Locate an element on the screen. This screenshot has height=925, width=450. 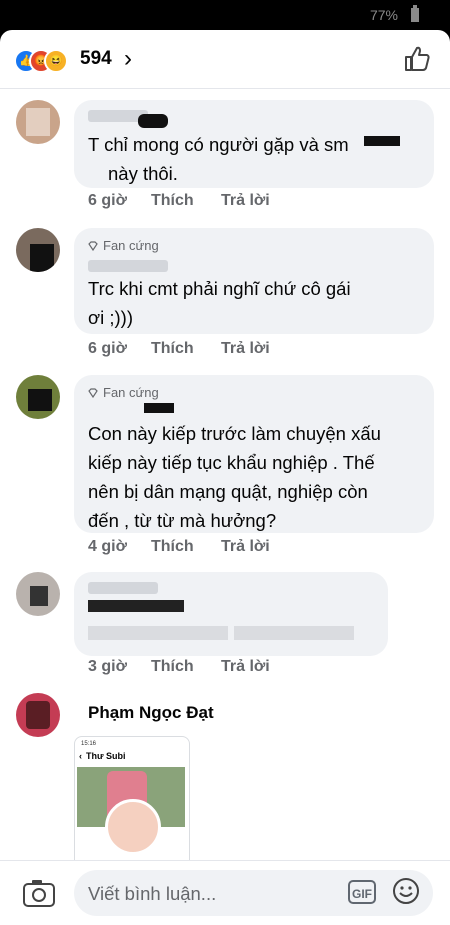
screenshot-attachment: 15:16 ‹ Thư Subi is located at coordinates (132, 802).